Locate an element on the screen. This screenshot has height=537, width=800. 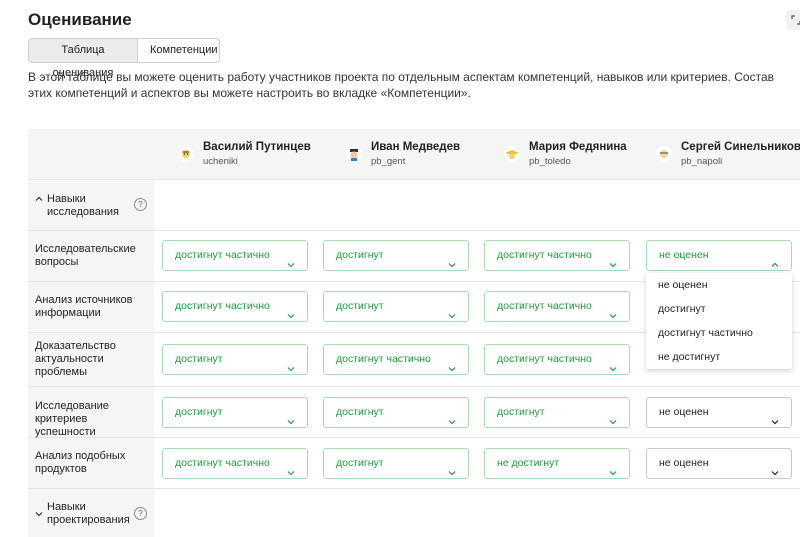
person-username: pb_toledo is located at coordinates (550, 161).